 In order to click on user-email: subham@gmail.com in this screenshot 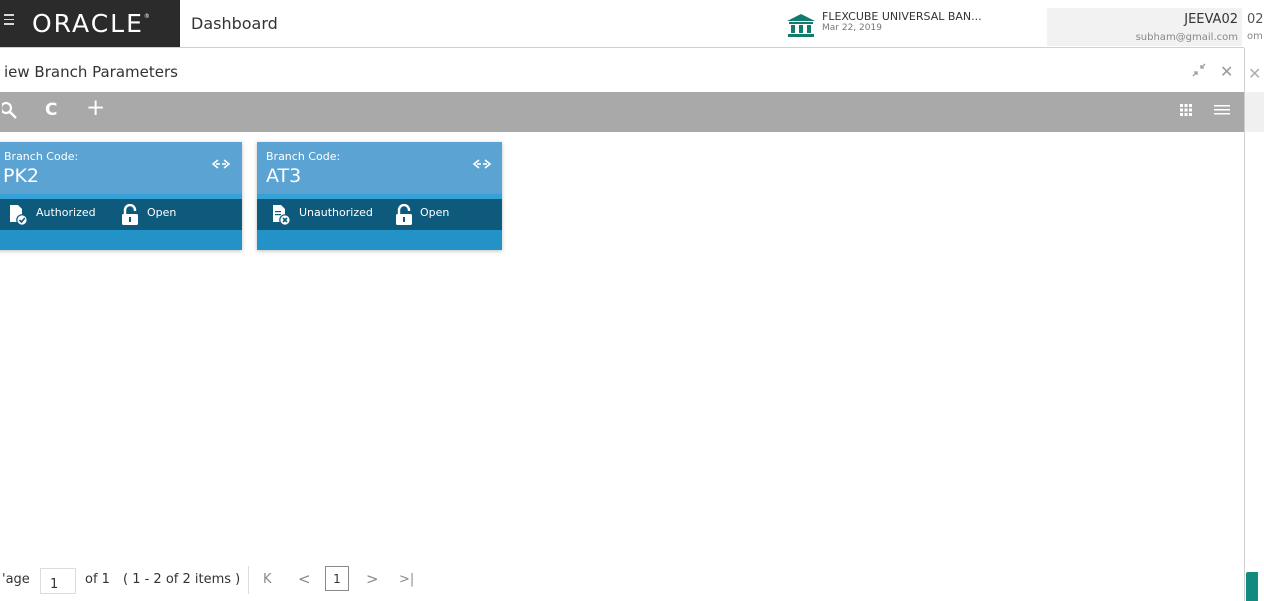, I will do `click(1186, 37)`.